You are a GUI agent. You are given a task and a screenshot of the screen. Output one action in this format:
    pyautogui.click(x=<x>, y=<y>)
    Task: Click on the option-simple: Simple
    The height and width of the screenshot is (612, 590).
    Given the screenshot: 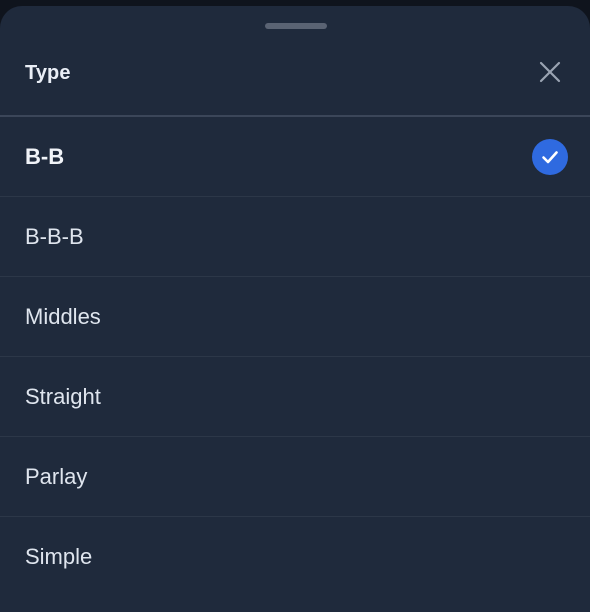 What is the action you would take?
    pyautogui.click(x=295, y=556)
    